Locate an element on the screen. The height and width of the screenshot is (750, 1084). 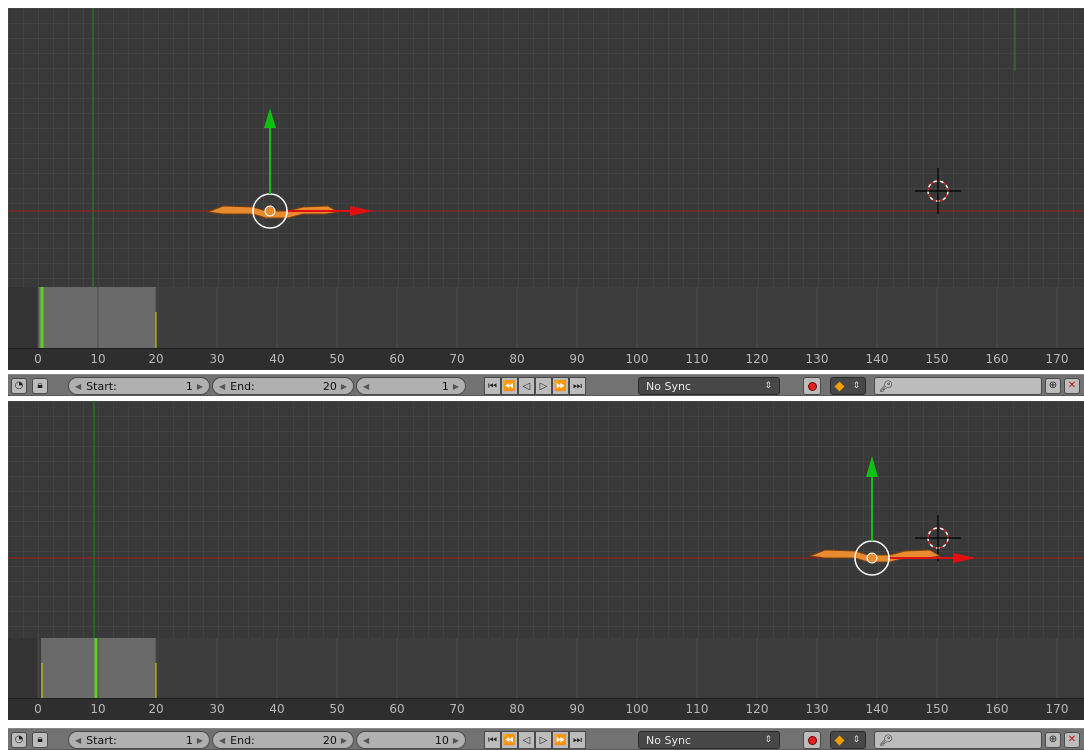
ruler-tick: 30 is located at coordinates (217, 359).